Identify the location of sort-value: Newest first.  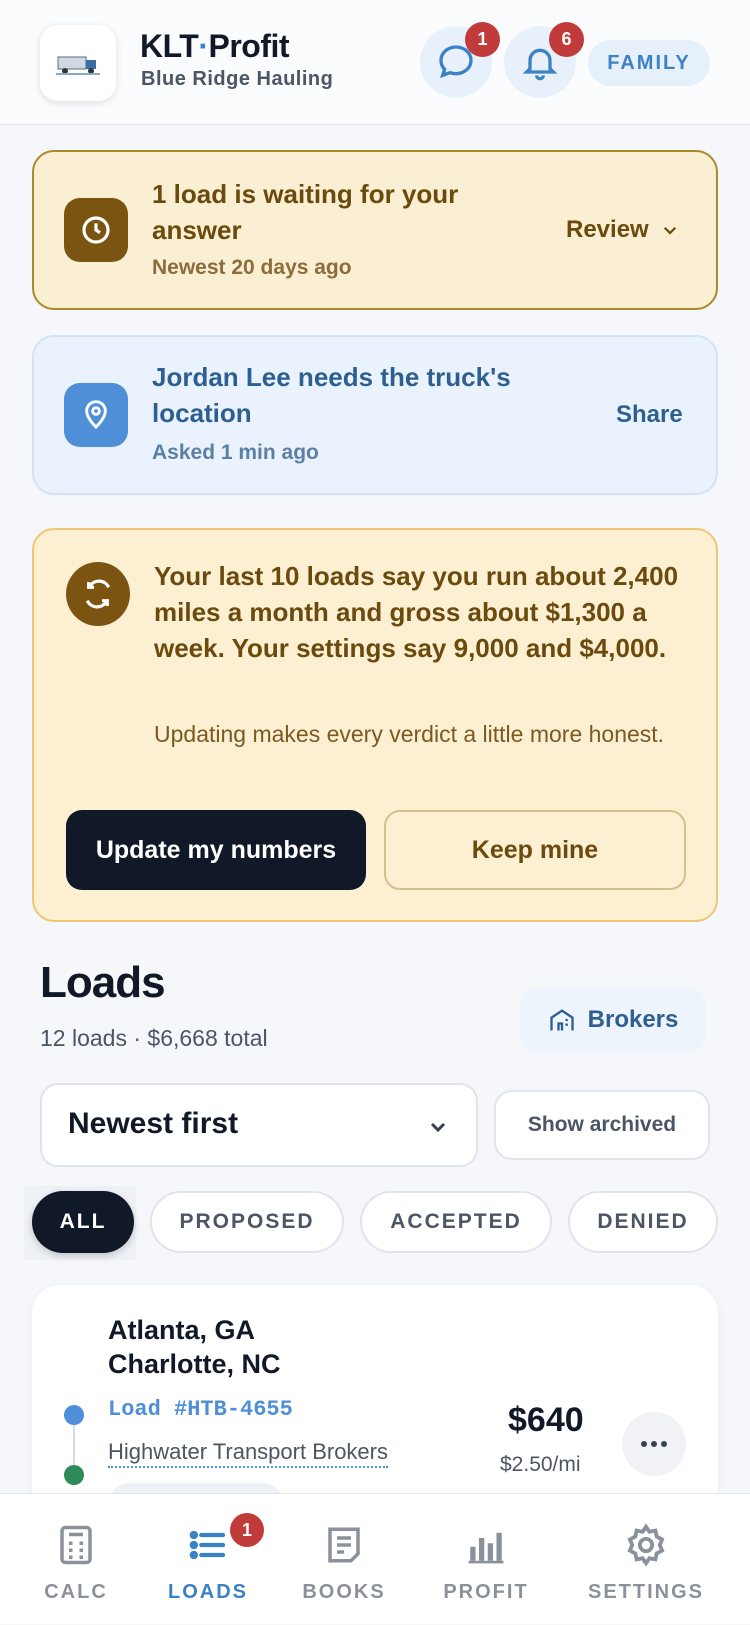
(153, 1123).